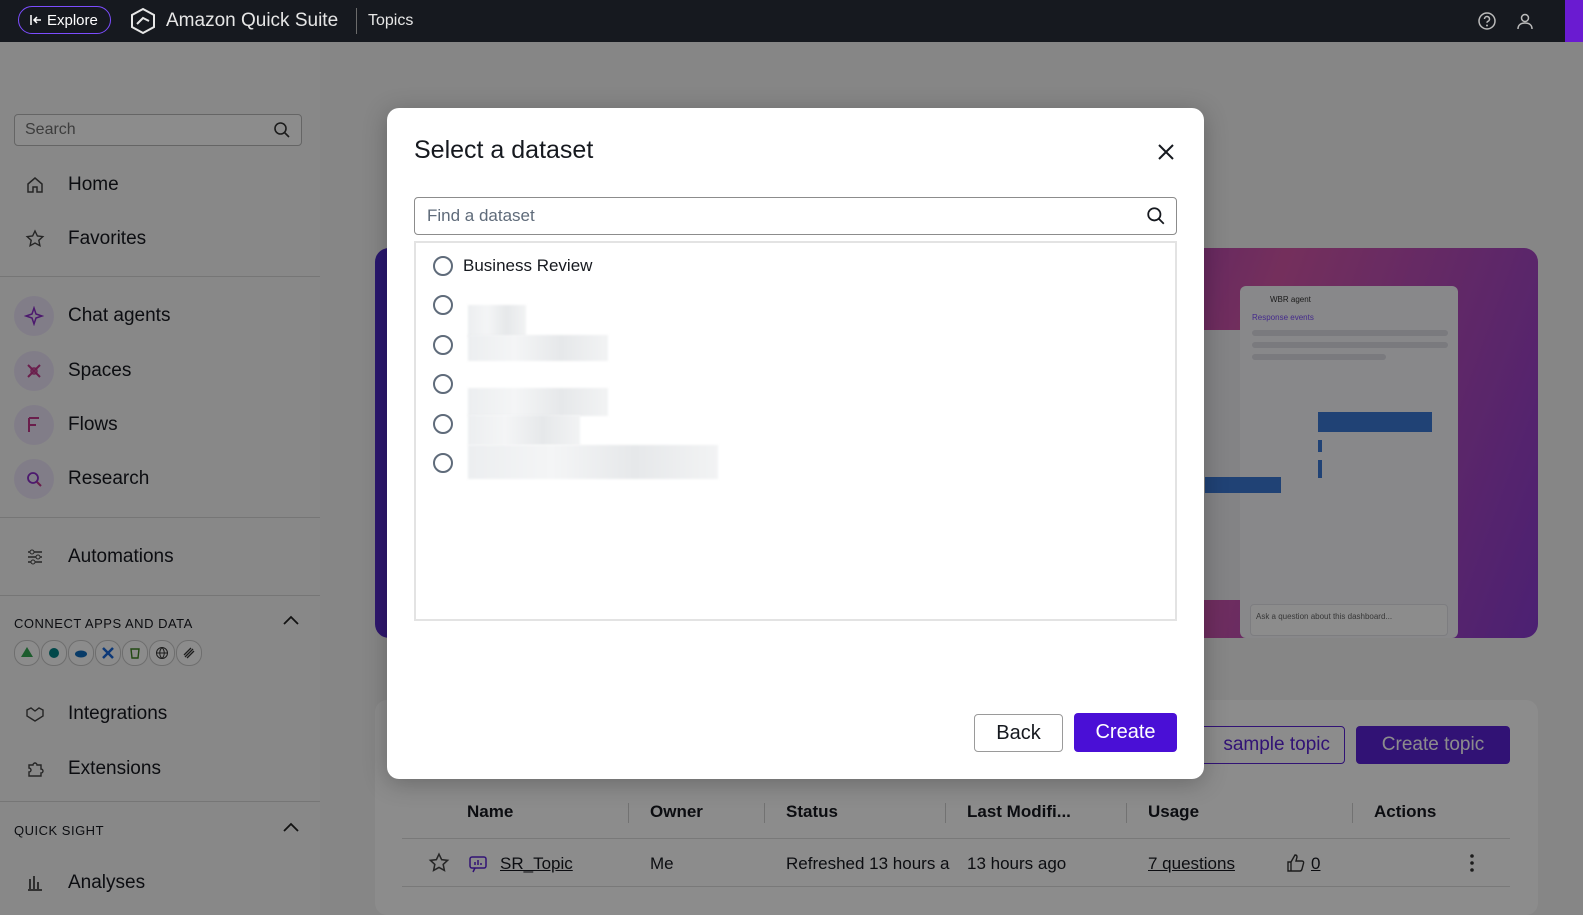  Describe the element at coordinates (252, 20) in the screenshot. I see `brand-name: Amazon Quick Suite` at that location.